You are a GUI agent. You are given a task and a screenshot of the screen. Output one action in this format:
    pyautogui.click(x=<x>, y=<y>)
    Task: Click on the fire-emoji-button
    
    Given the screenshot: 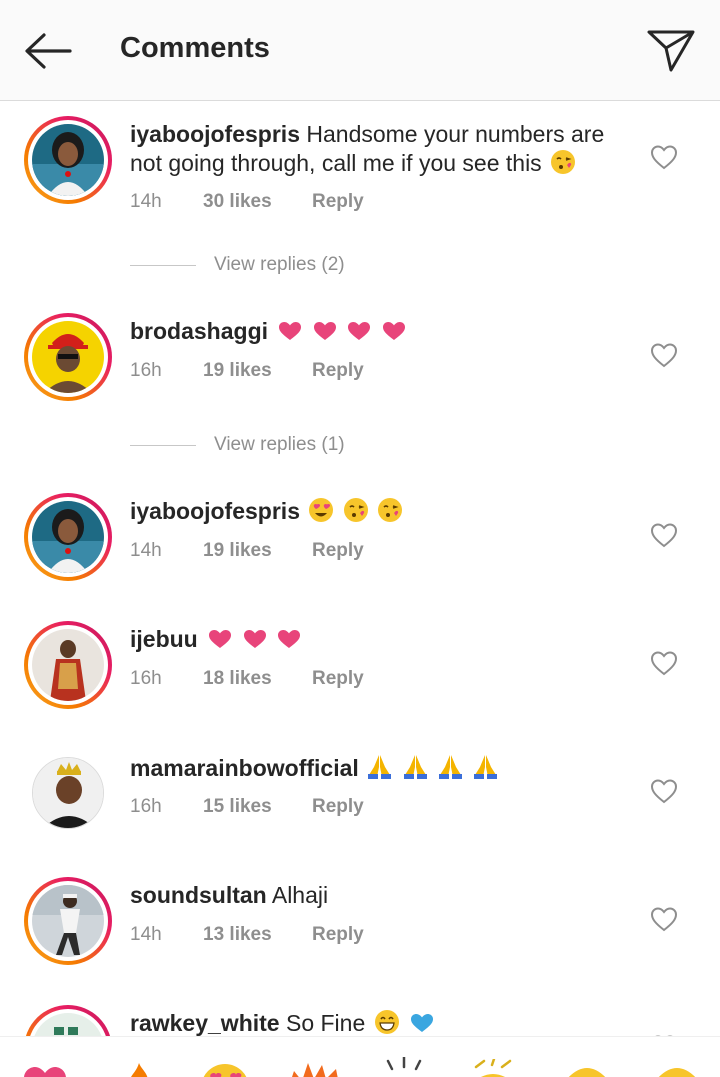 What is the action you would take?
    pyautogui.click(x=139, y=1069)
    